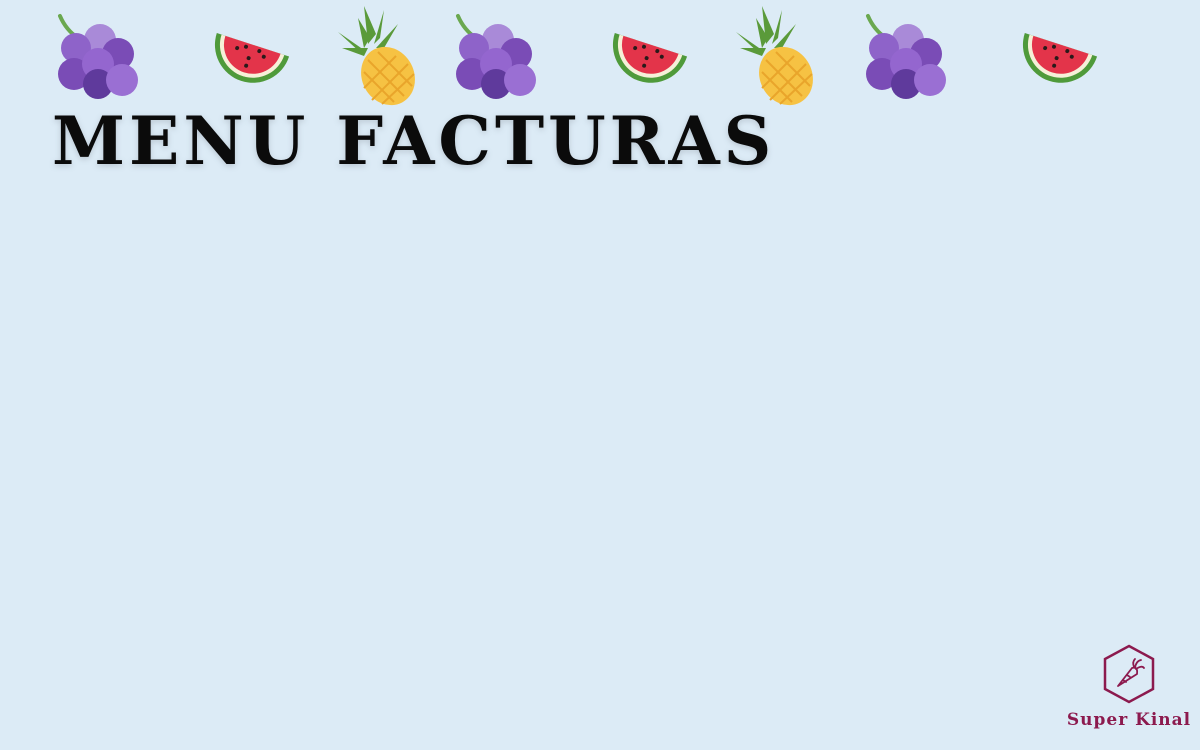 The width and height of the screenshot is (1200, 750). Describe the element at coordinates (1129, 674) in the screenshot. I see `carrot-hexagon-icon` at that location.